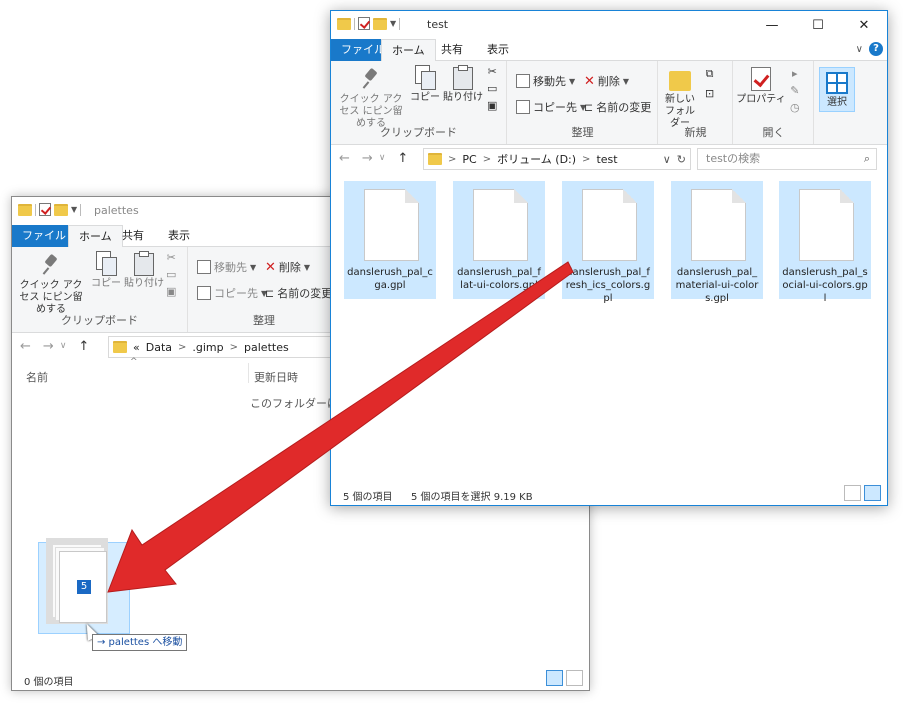  What do you see at coordinates (266, 347) in the screenshot?
I see `breadcrumb-item: palettes` at bounding box center [266, 347].